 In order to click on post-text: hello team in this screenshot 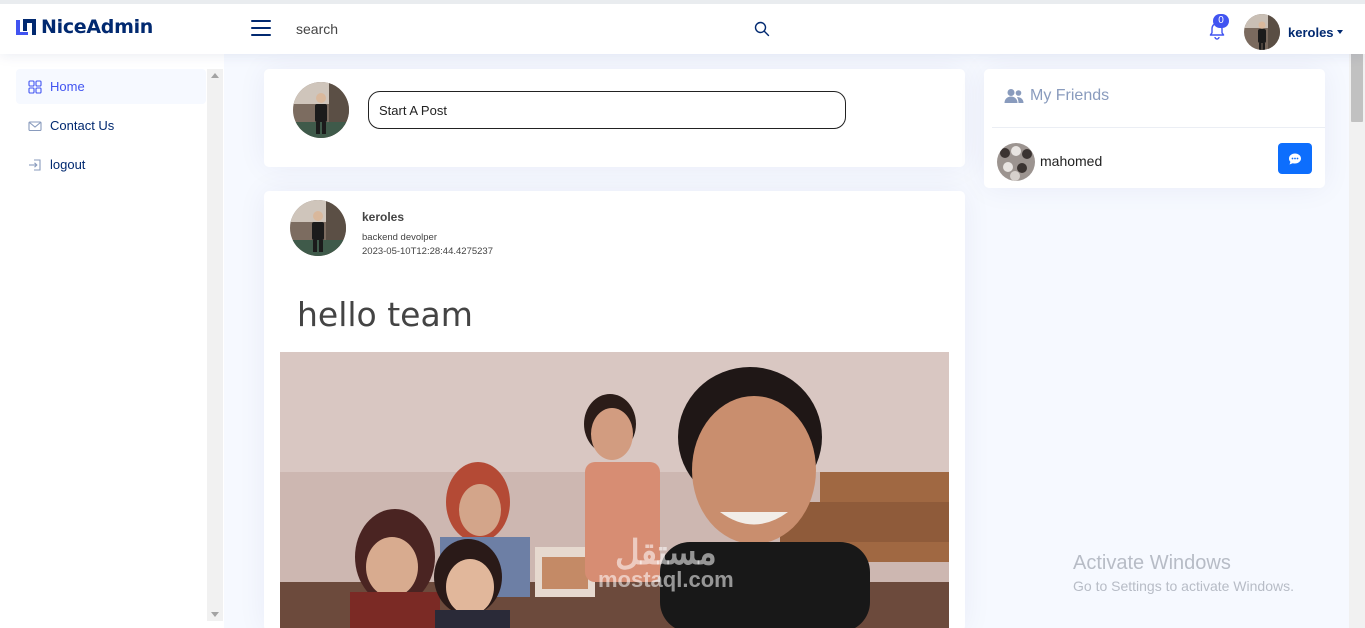, I will do `click(385, 314)`.